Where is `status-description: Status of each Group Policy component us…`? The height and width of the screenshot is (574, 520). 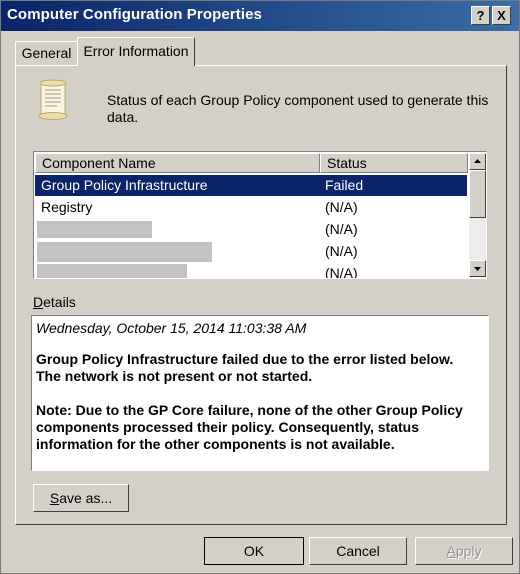 status-description: Status of each Group Policy component us… is located at coordinates (298, 108).